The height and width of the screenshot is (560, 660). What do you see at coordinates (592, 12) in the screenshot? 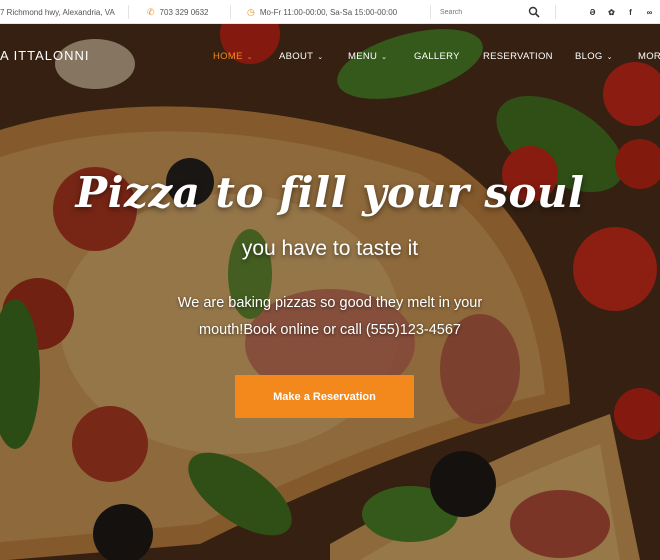
I see `foursquare-icon: Ə` at bounding box center [592, 12].